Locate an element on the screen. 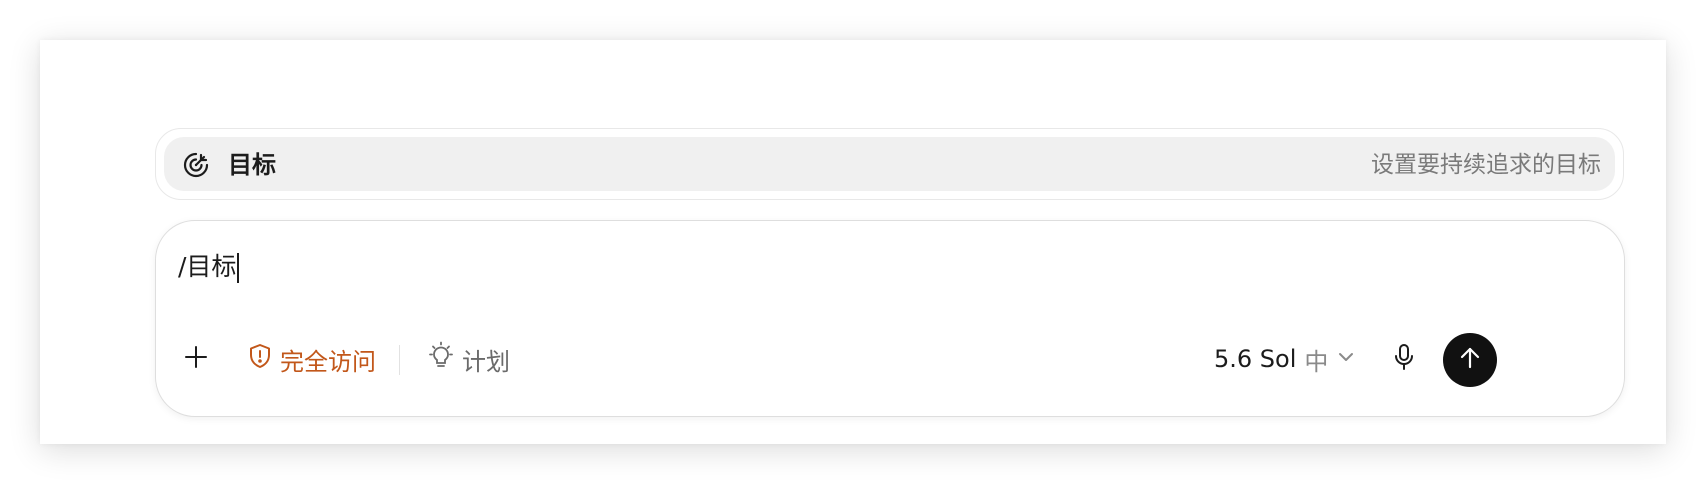 The width and height of the screenshot is (1706, 484). model-selector: 5.6 Sol 中 is located at coordinates (1285, 359).